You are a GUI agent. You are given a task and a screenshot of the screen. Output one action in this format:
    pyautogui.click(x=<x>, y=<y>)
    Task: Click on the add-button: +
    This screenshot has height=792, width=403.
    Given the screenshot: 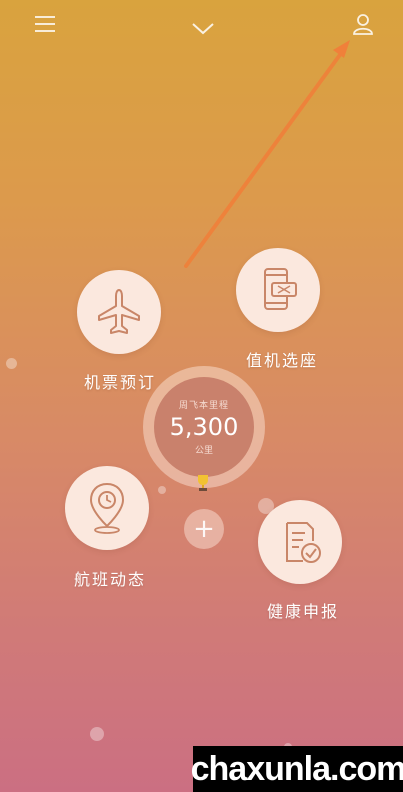 What is the action you would take?
    pyautogui.click(x=204, y=529)
    